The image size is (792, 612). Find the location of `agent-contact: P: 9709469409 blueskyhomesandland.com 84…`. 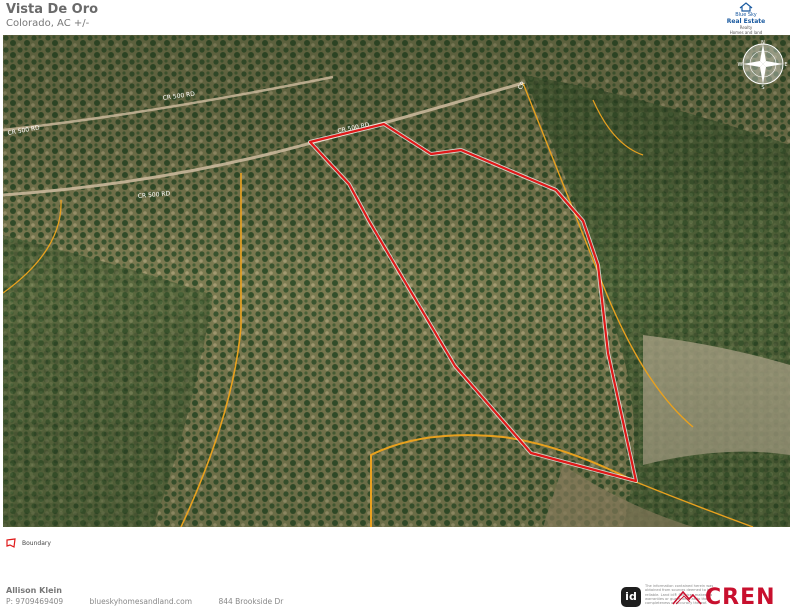

agent-contact: P: 9709469409 blueskyhomesandland.com 84… is located at coordinates (156, 601).